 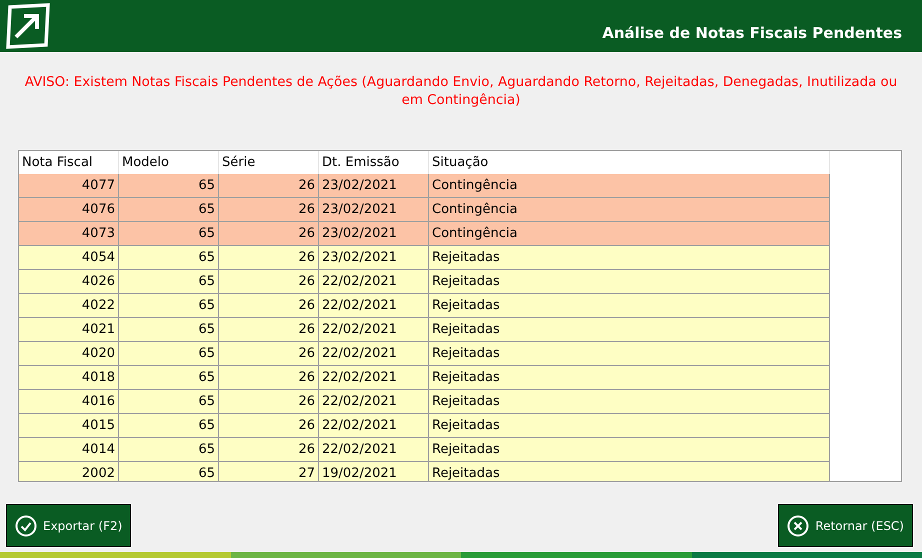 What do you see at coordinates (28, 26) in the screenshot?
I see `logo-icon` at bounding box center [28, 26].